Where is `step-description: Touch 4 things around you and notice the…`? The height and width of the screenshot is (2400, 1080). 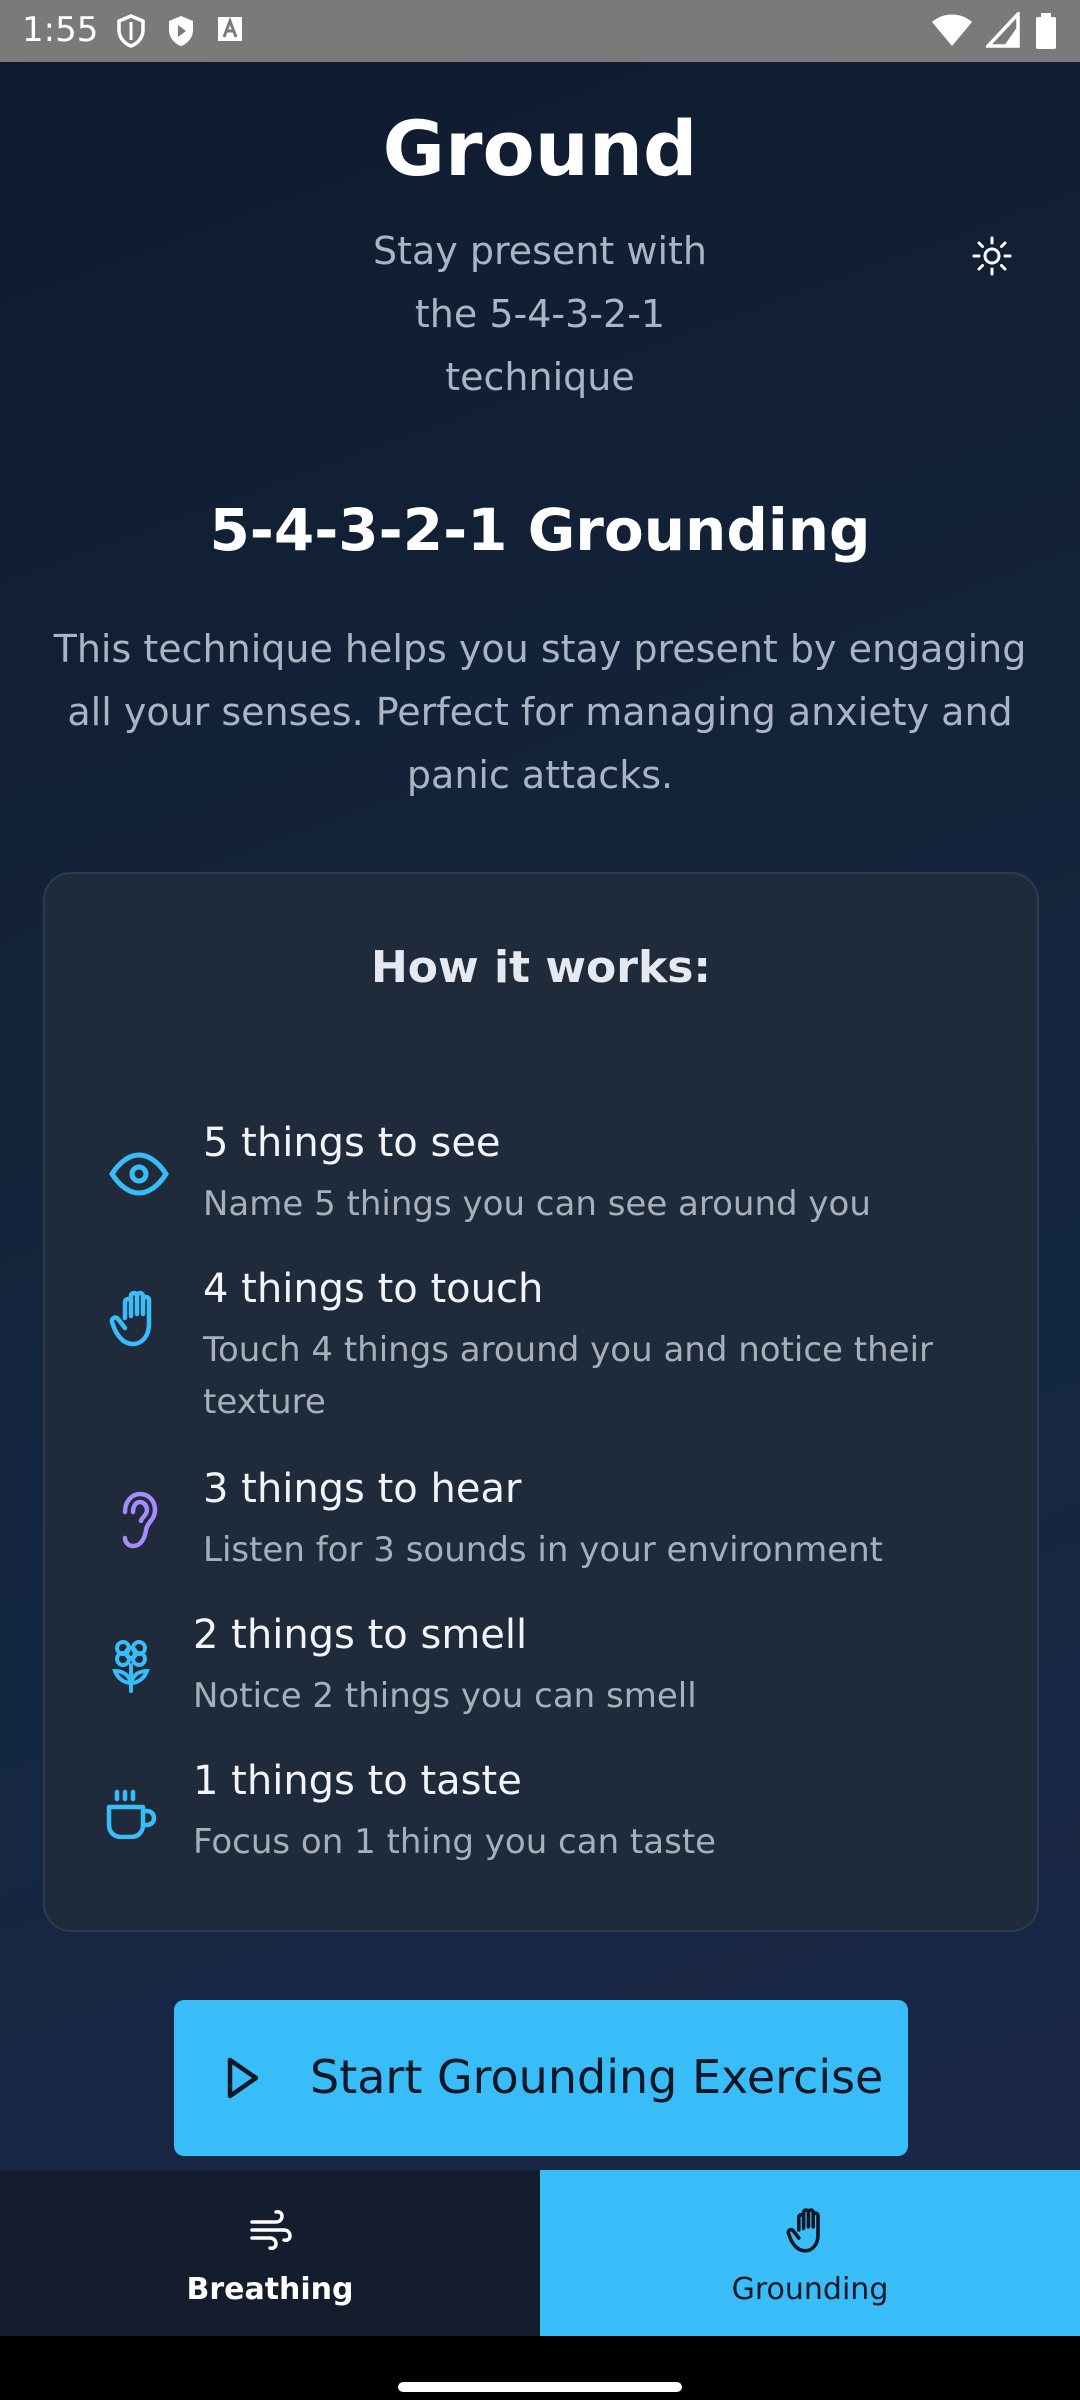 step-description: Touch 4 things around you and notice the… is located at coordinates (568, 1376).